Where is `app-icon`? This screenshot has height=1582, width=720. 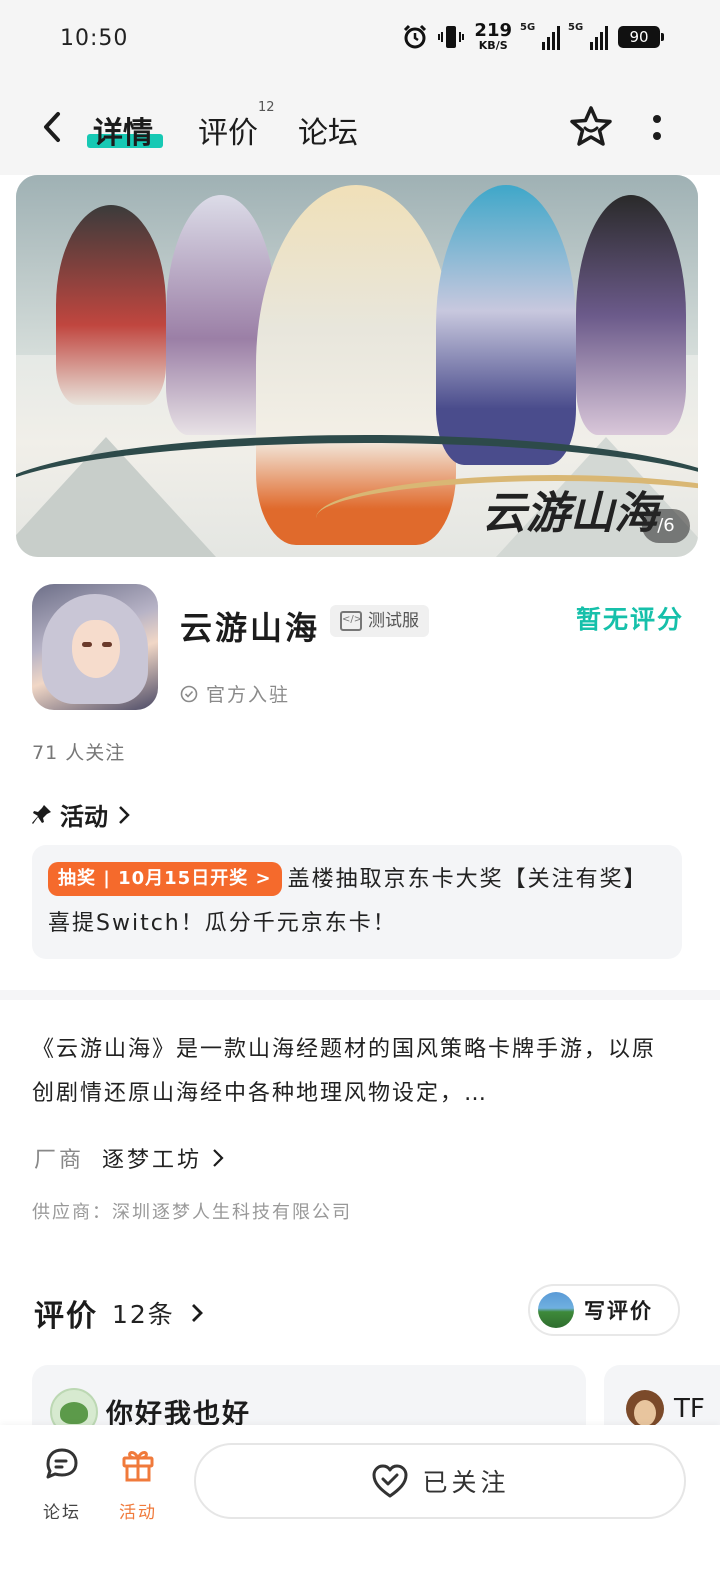
app-icon is located at coordinates (95, 647).